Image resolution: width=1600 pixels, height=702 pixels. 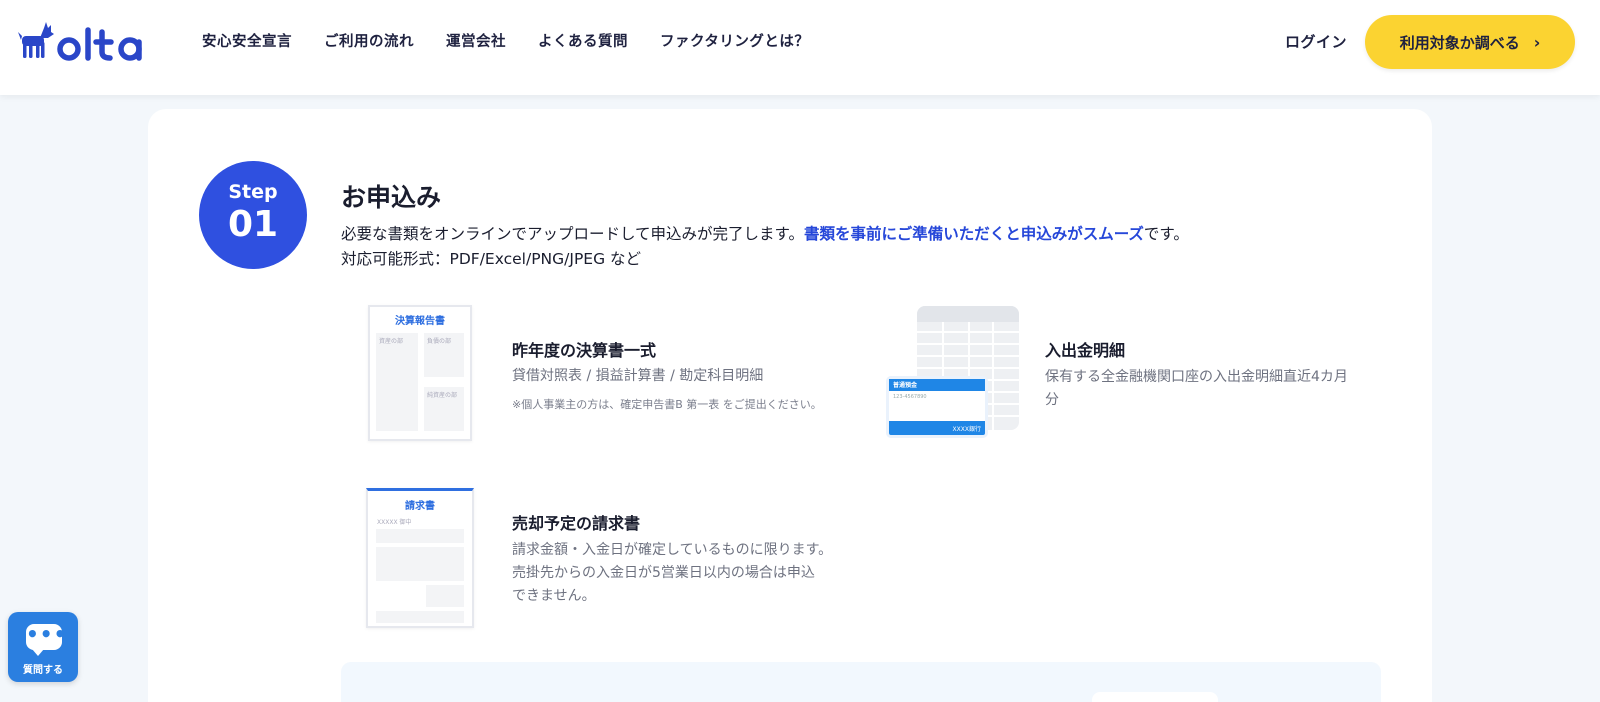 What do you see at coordinates (1537, 42) in the screenshot?
I see `chevron-right-icon: ›` at bounding box center [1537, 42].